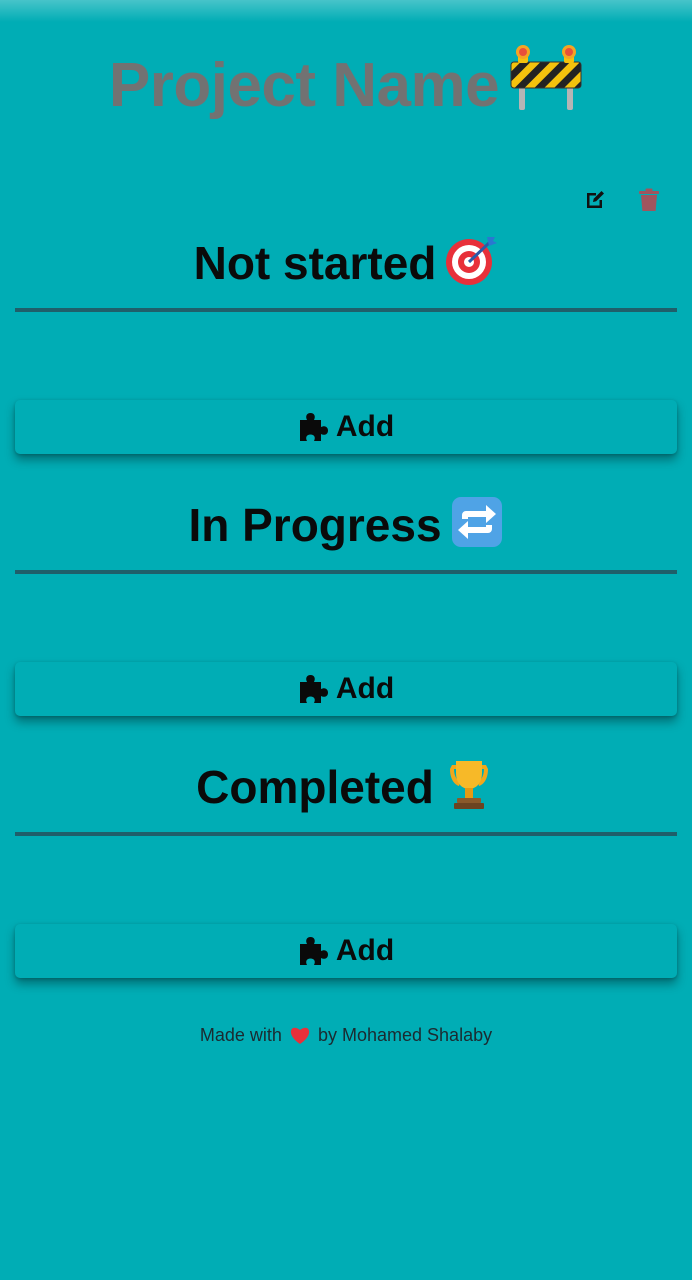 This screenshot has height=1280, width=692. I want to click on top-shadow, so click(346, 11).